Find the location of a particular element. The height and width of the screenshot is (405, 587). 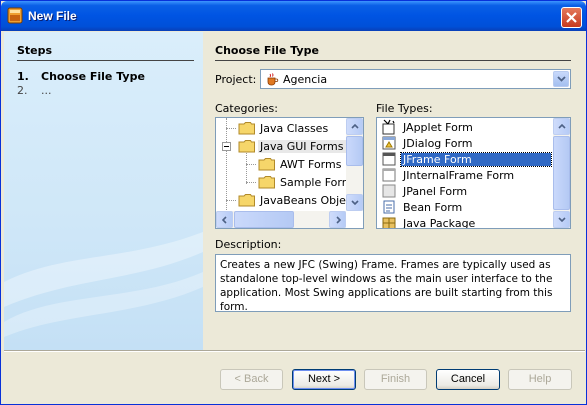

cancel-button: Cancel is located at coordinates (468, 379).